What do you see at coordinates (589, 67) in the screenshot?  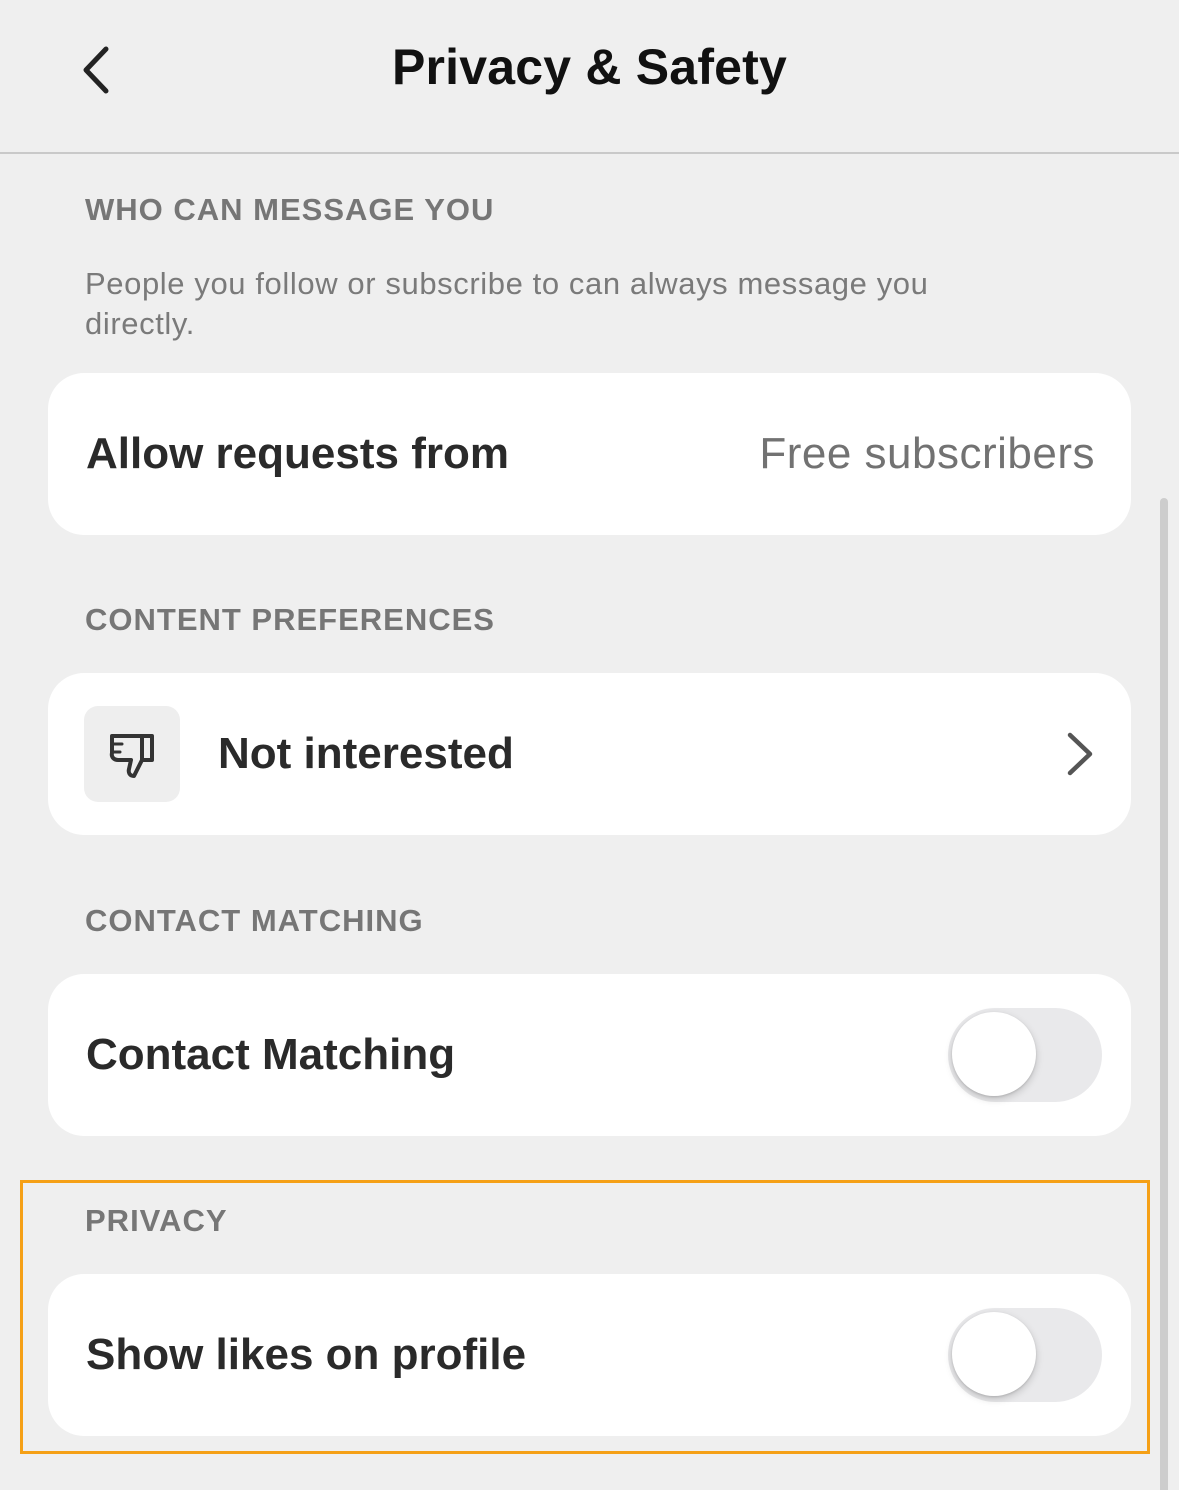 I see `page-title: Privacy & Safety` at bounding box center [589, 67].